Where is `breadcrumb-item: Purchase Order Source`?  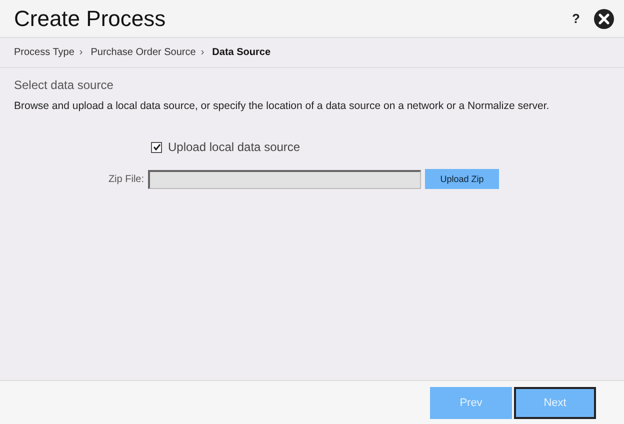 breadcrumb-item: Purchase Order Source is located at coordinates (143, 52).